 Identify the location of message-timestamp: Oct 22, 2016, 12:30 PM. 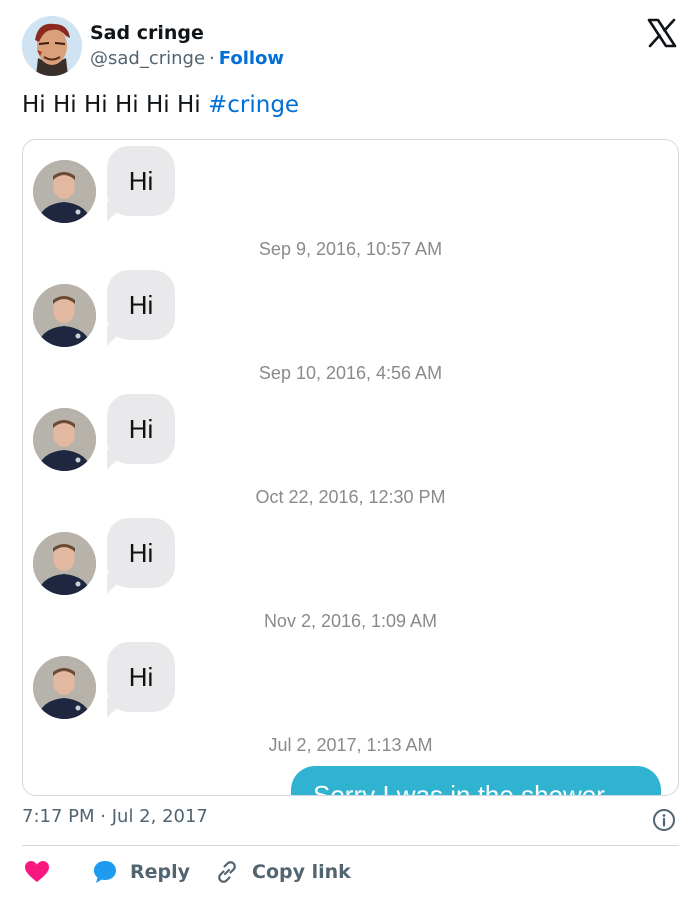
(350, 497).